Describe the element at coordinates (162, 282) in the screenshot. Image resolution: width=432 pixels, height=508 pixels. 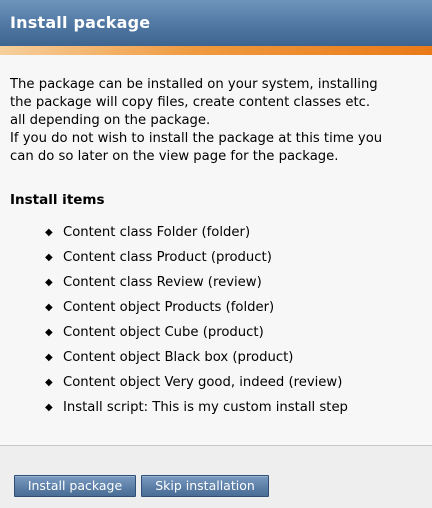
I see `list-item-label: Content class Review (review)` at that location.